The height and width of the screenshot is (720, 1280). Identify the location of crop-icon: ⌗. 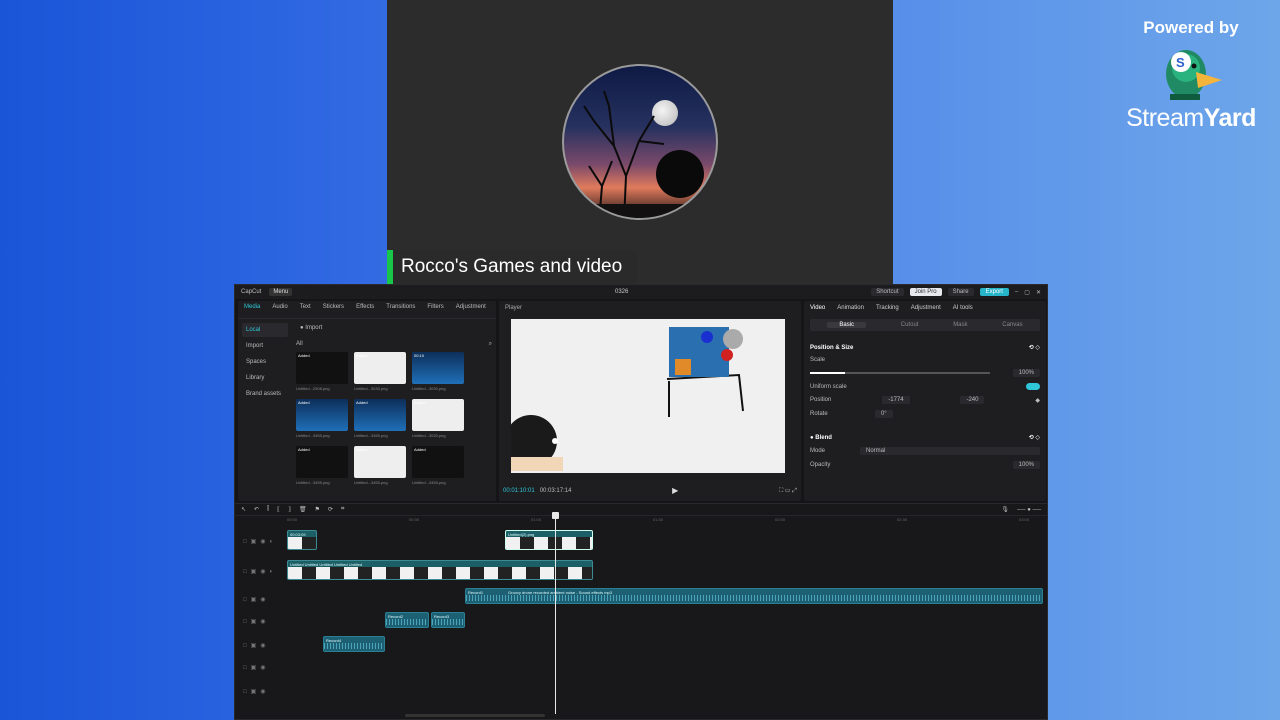
(342, 509).